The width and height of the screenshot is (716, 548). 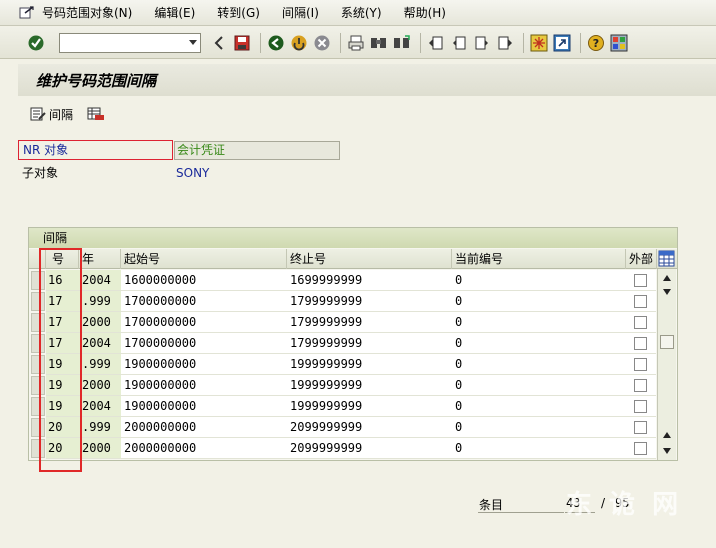 I want to click on cell-start-number: 1600000000, so click(x=204, y=280).